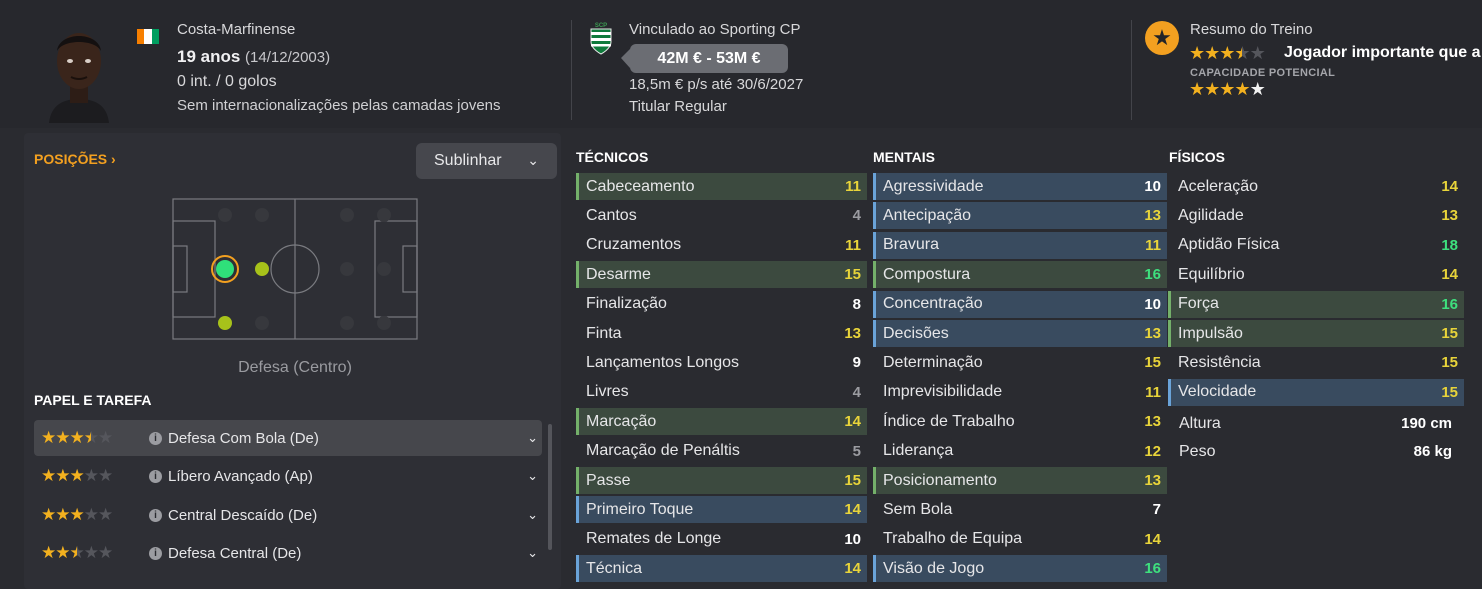 The height and width of the screenshot is (589, 1482). Describe the element at coordinates (856, 216) in the screenshot. I see `attribute-value: 4` at that location.